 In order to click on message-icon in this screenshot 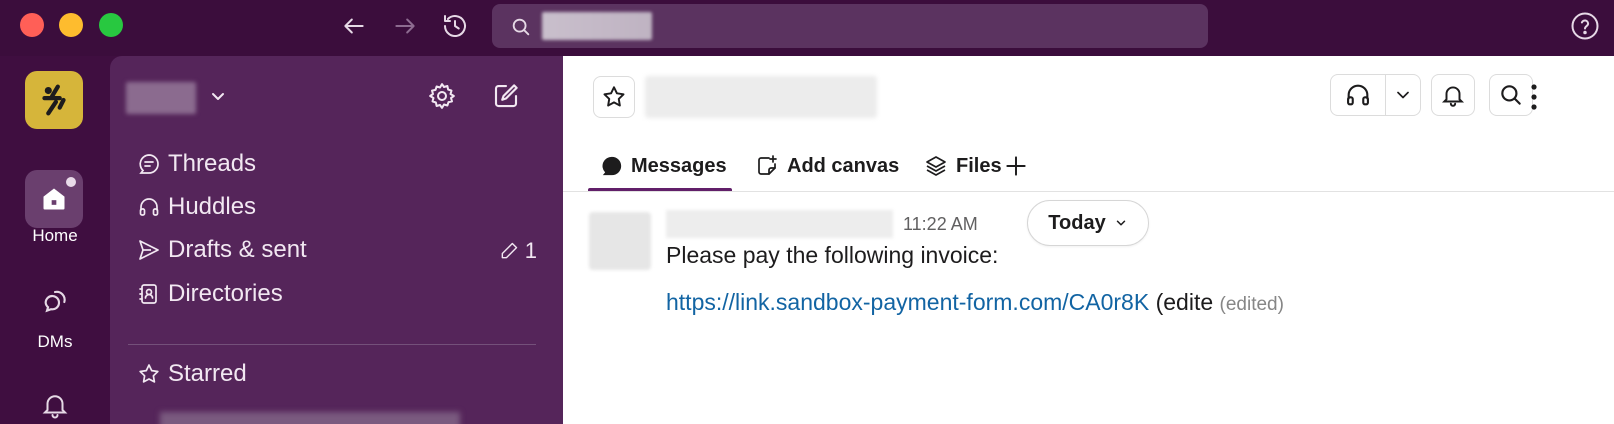, I will do `click(612, 166)`.